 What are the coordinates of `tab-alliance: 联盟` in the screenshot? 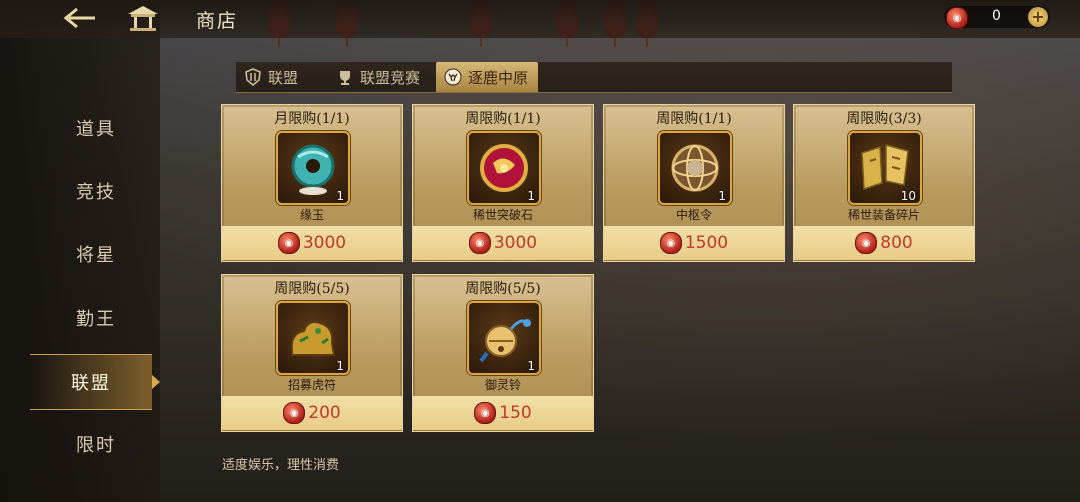 It's located at (271, 77).